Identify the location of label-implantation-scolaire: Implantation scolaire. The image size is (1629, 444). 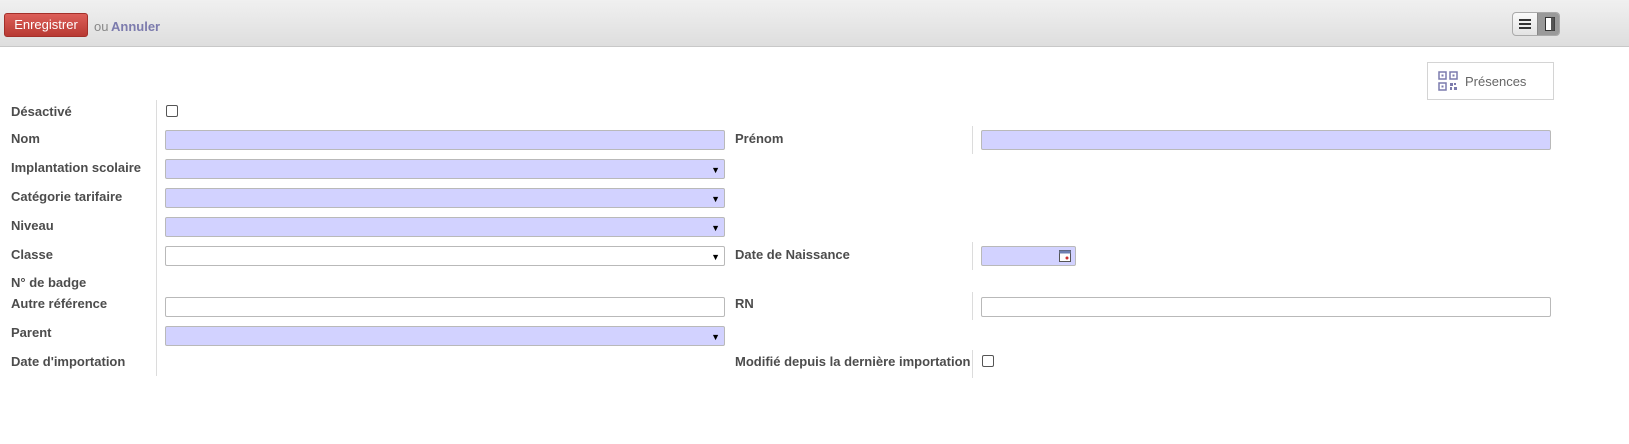
(76, 167).